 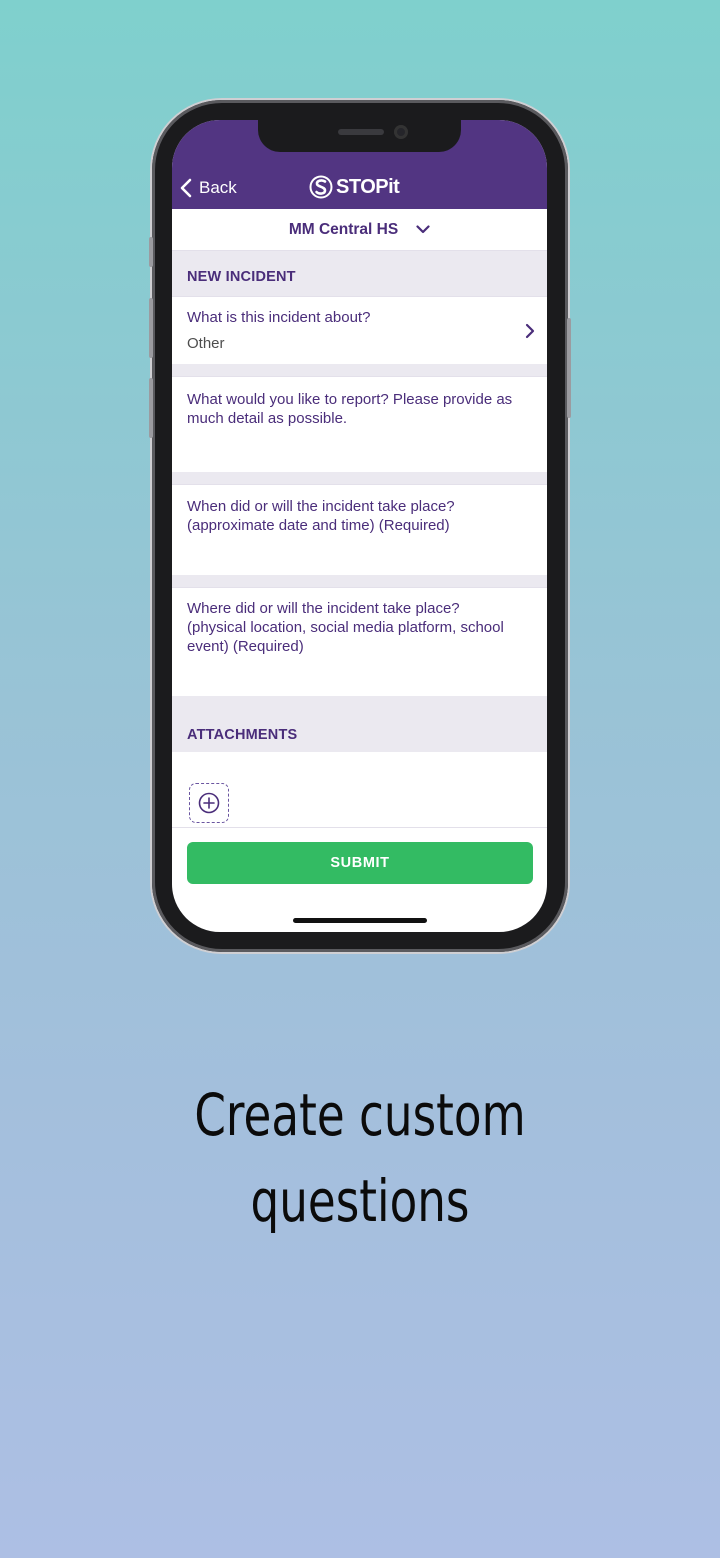 I want to click on volume-down-button, so click(x=151, y=408).